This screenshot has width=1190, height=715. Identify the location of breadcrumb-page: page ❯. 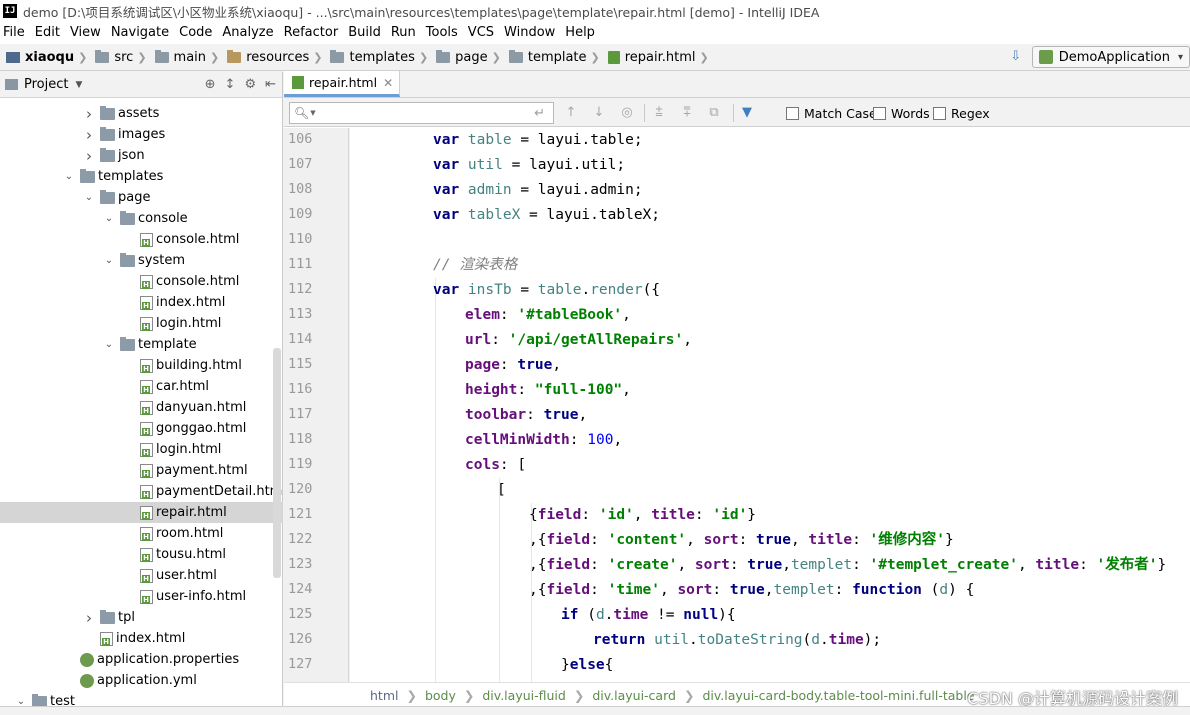
(471, 57).